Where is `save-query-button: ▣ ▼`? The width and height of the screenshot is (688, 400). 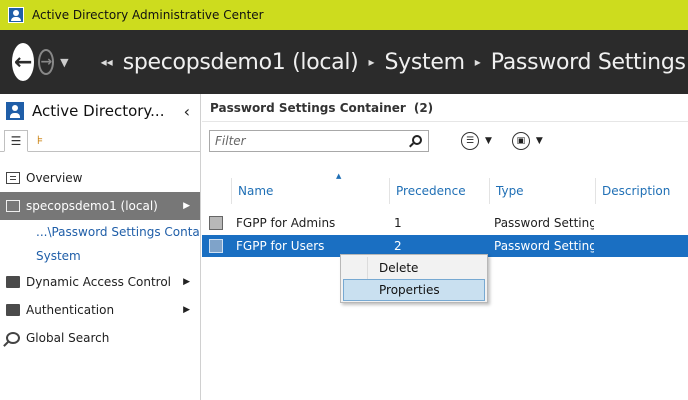 save-query-button: ▣ ▼ is located at coordinates (527, 141).